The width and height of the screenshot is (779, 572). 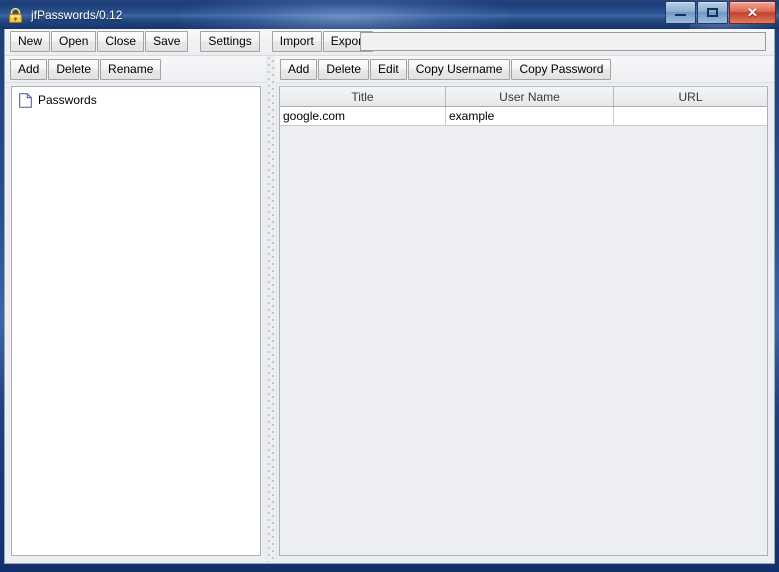 What do you see at coordinates (77, 14) in the screenshot?
I see `window-title: jfPasswords/0.12` at bounding box center [77, 14].